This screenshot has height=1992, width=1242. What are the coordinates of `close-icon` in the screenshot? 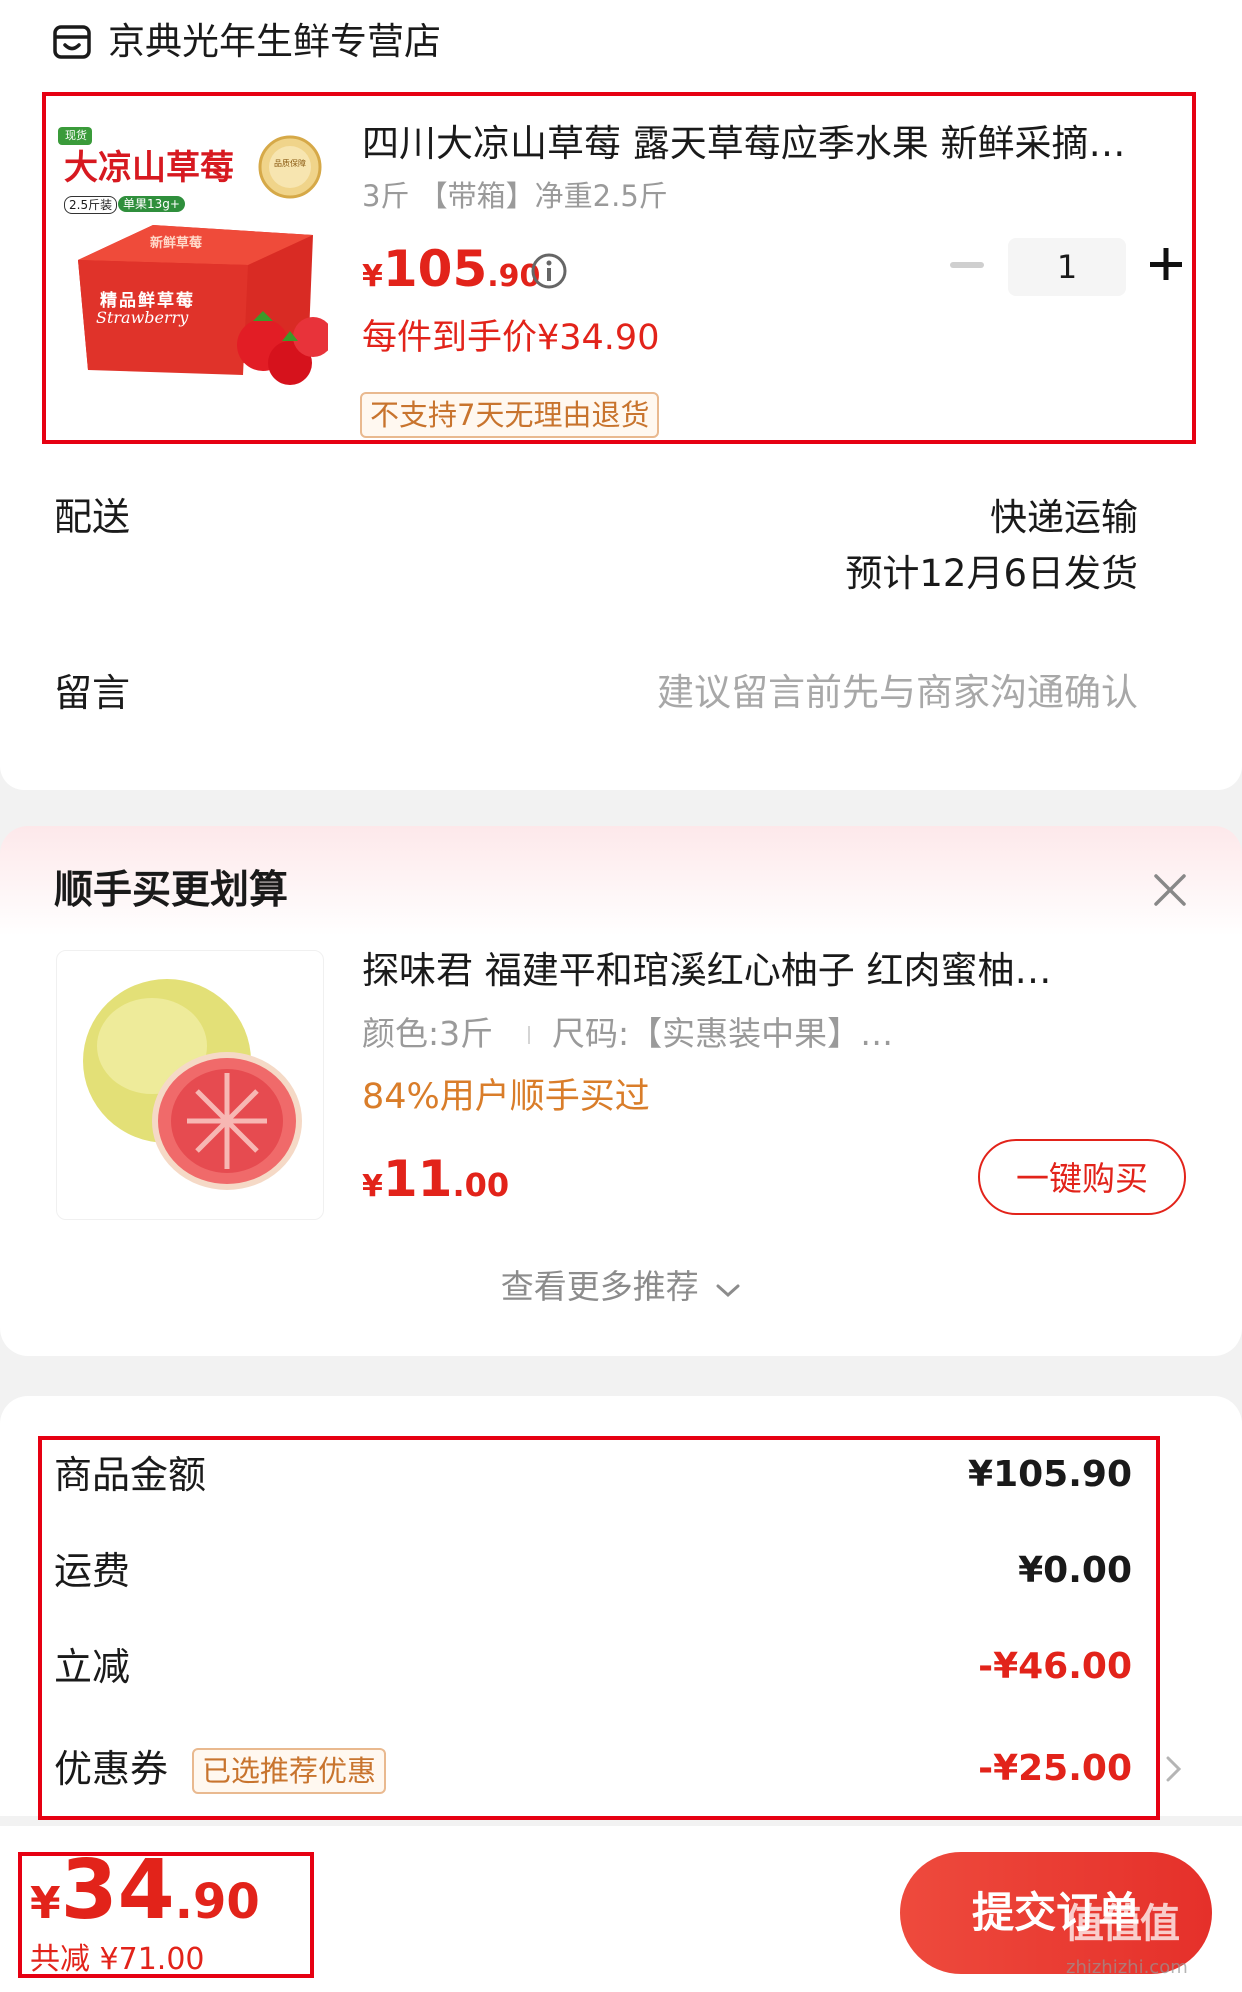 It's located at (1170, 890).